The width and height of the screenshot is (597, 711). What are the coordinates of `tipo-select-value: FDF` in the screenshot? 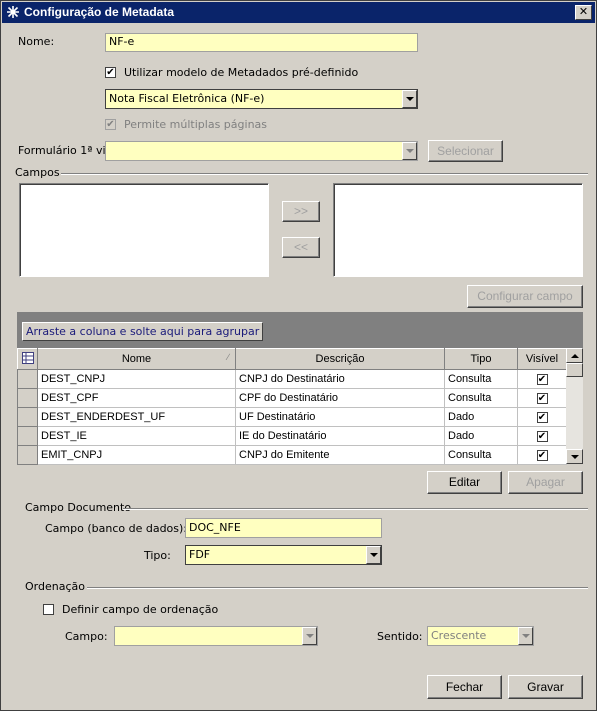 It's located at (200, 554).